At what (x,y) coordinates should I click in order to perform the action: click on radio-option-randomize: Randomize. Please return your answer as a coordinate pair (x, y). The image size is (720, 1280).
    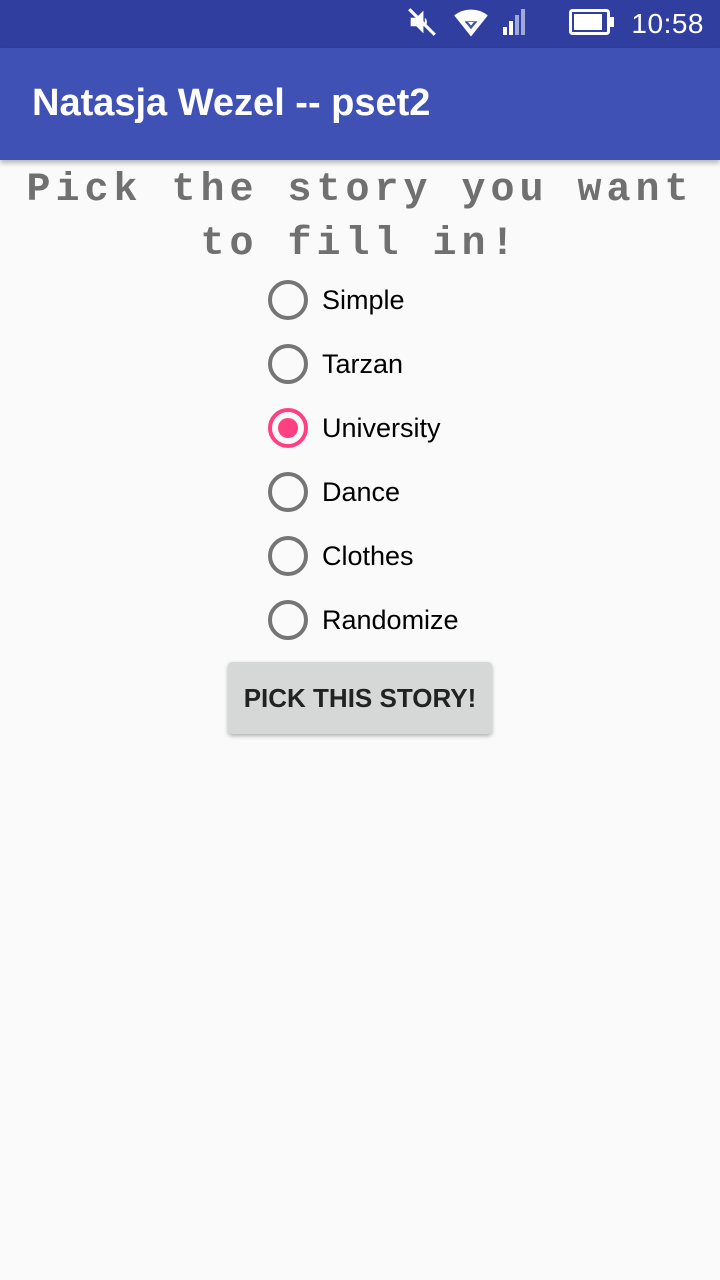
    Looking at the image, I should click on (398, 620).